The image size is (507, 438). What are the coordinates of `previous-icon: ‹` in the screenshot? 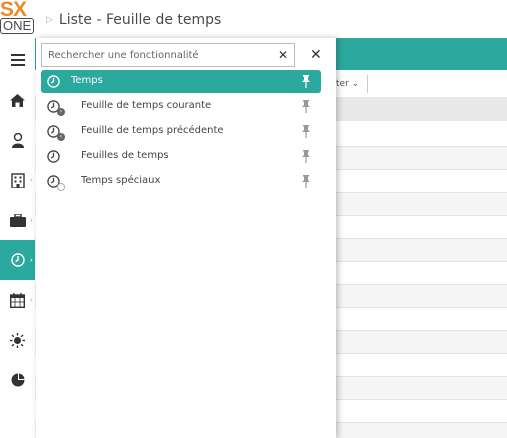 It's located at (61, 137).